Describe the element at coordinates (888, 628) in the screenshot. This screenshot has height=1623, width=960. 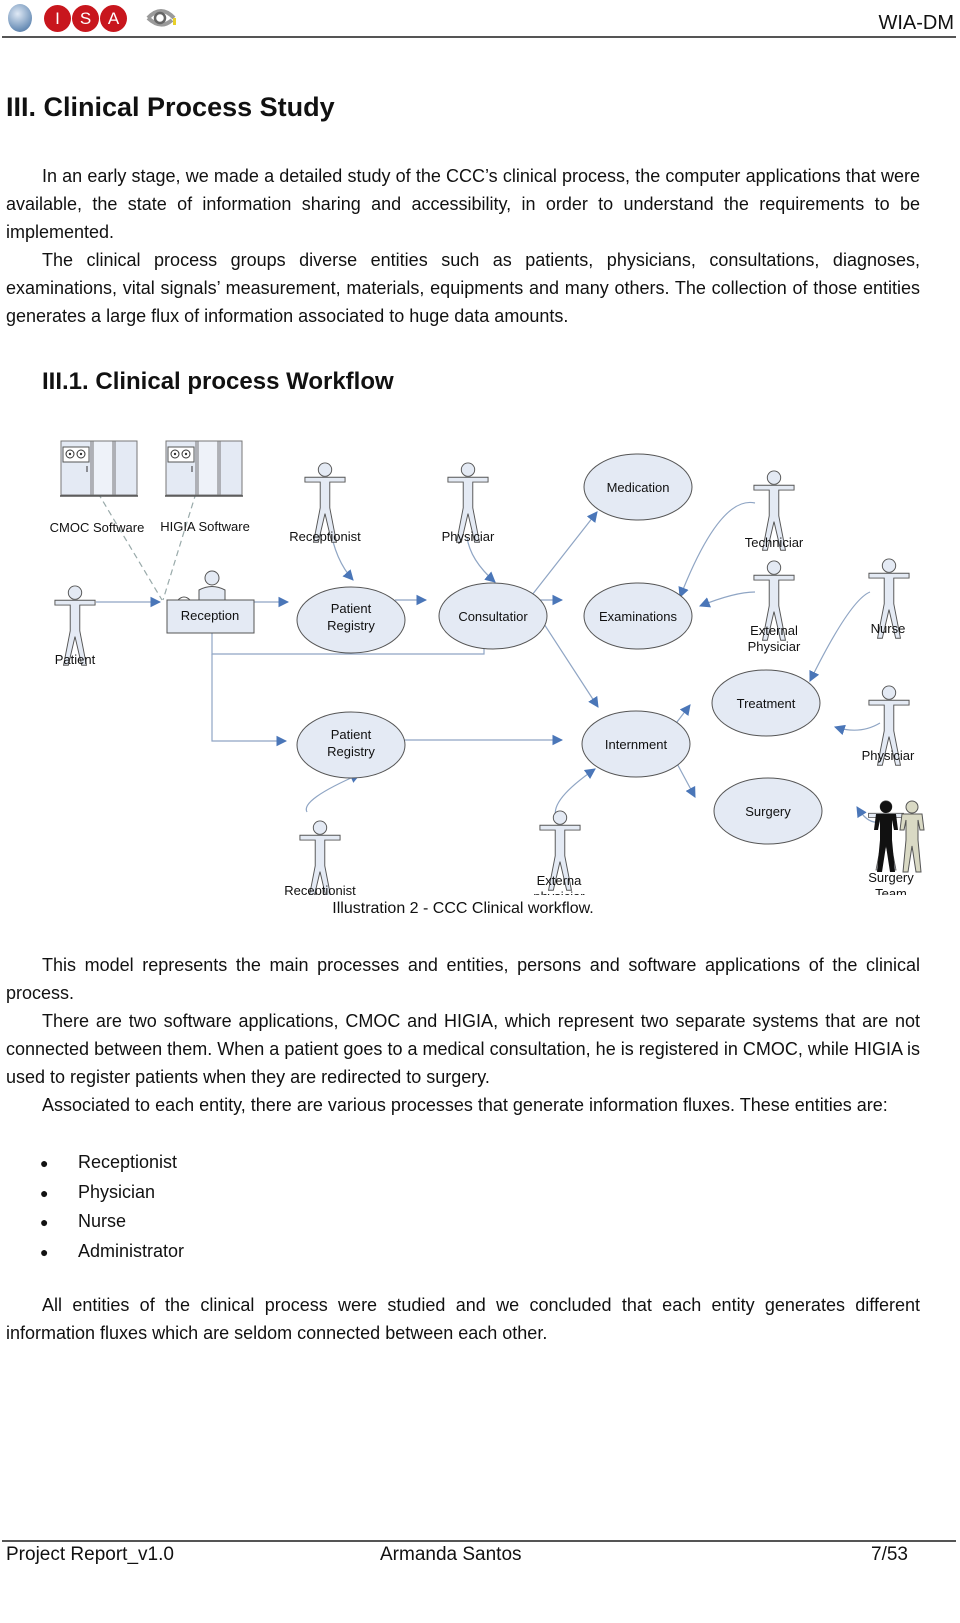
I see `actor-label-nurse: Nurse` at that location.